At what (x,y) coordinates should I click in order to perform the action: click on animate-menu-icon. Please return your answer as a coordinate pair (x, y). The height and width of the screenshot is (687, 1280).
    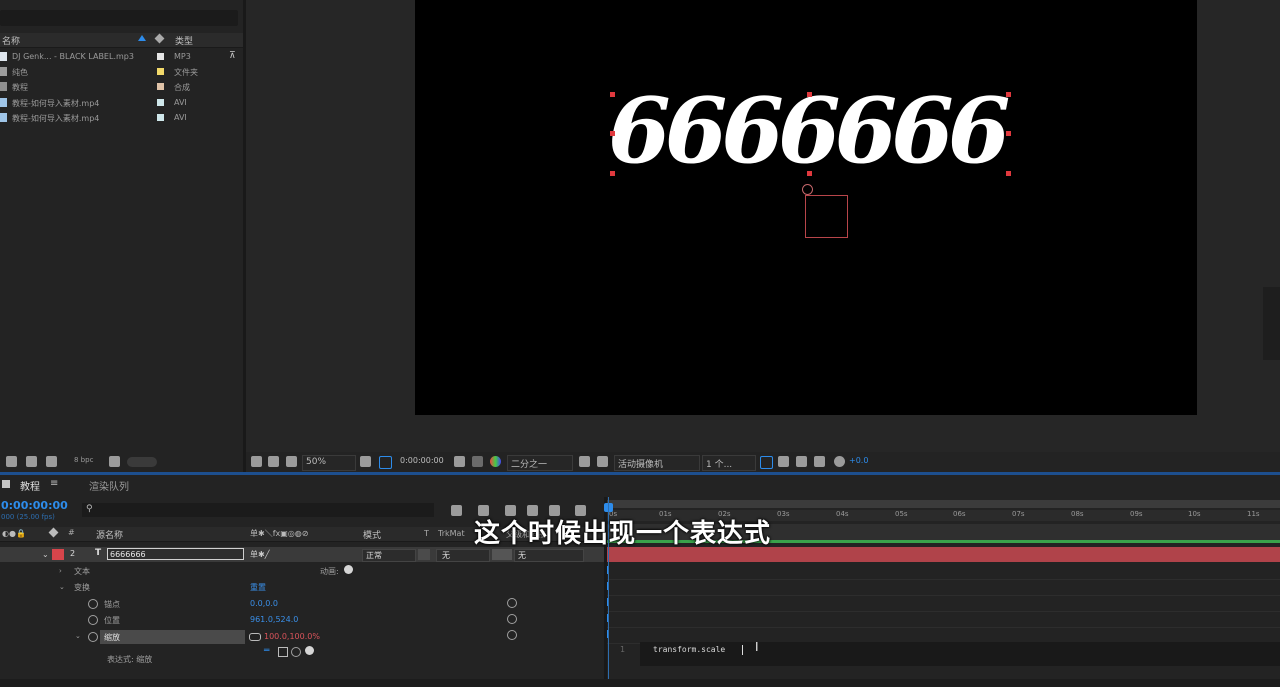
    Looking at the image, I should click on (348, 569).